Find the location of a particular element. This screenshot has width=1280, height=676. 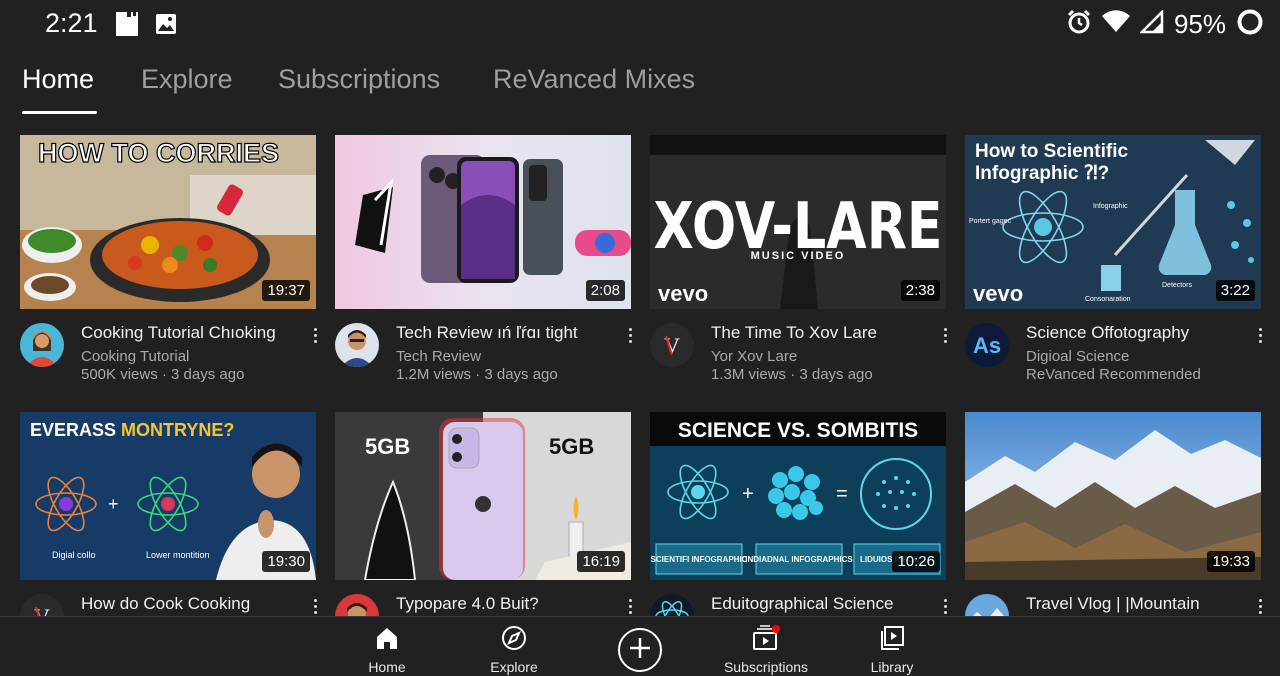

create-button is located at coordinates (640, 650).